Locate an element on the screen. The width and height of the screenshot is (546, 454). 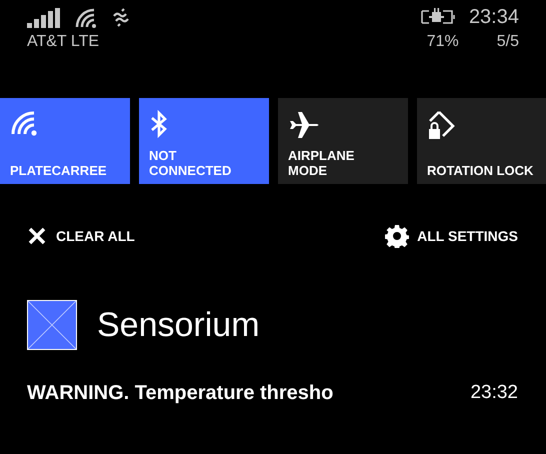
settings-icon is located at coordinates (397, 236).